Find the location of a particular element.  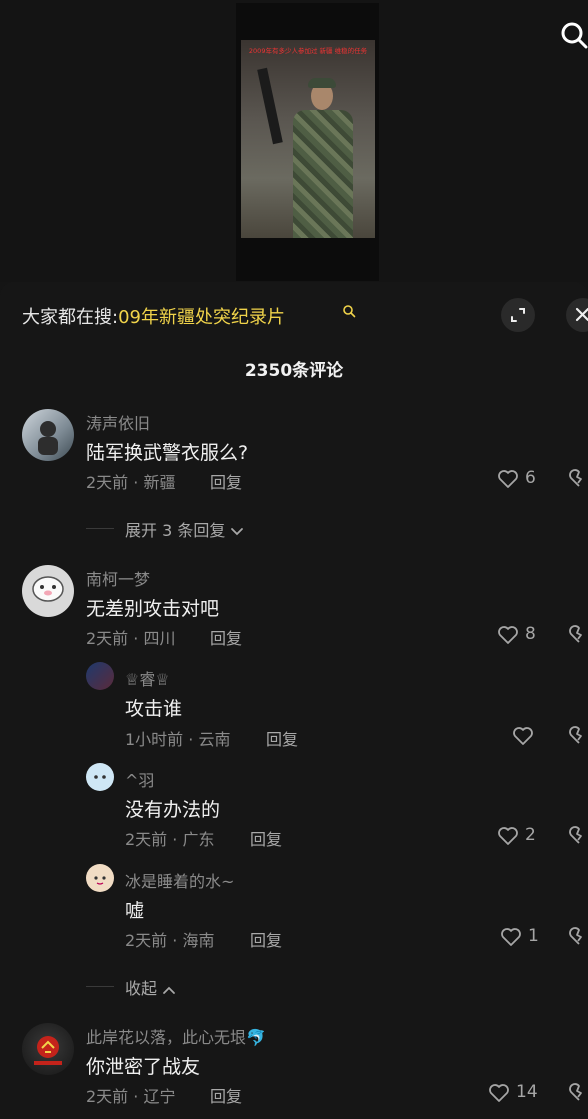

chevron-down-icon is located at coordinates (237, 531).